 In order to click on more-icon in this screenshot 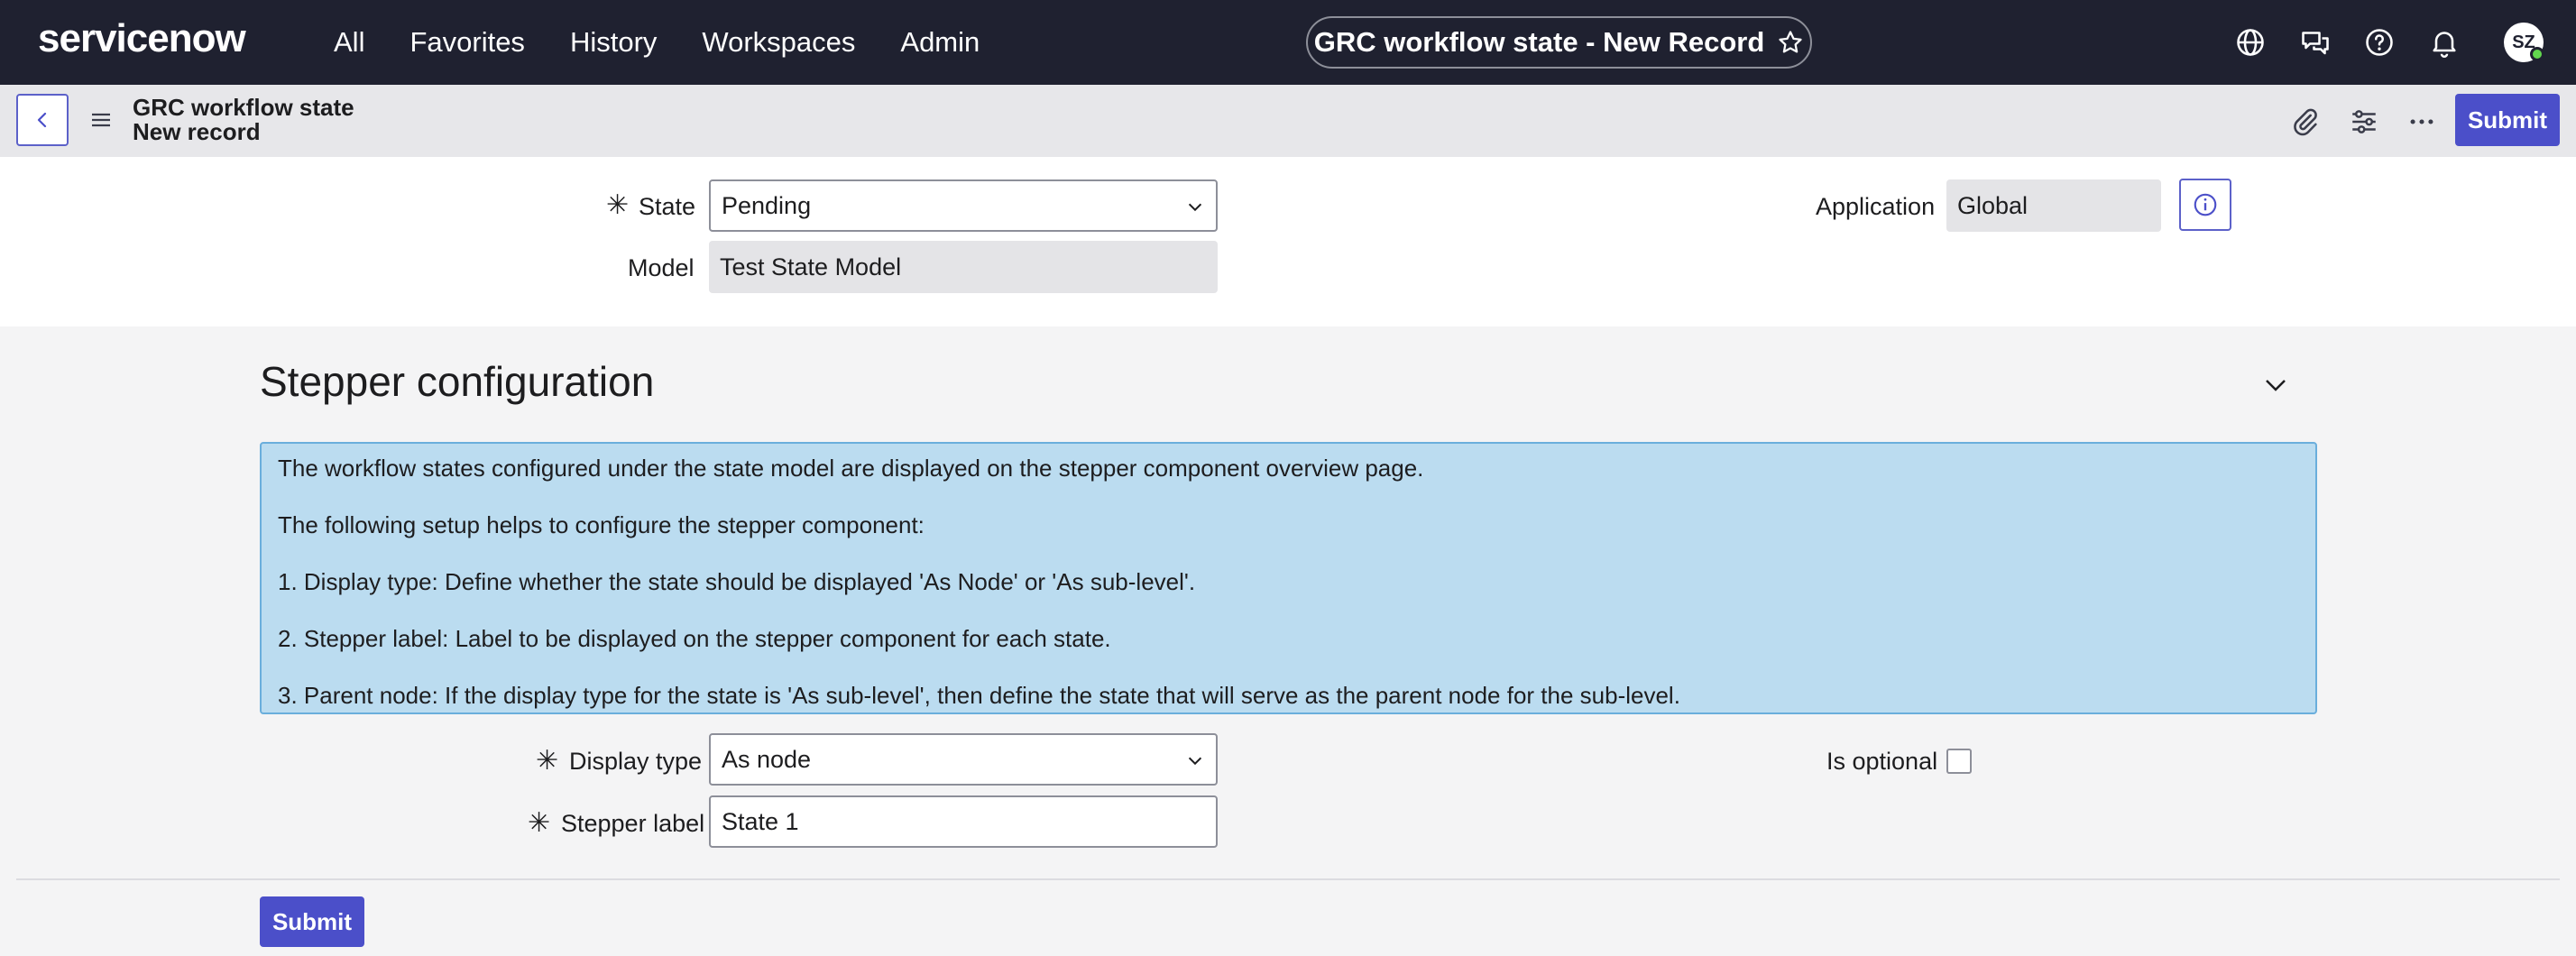, I will do `click(2421, 121)`.